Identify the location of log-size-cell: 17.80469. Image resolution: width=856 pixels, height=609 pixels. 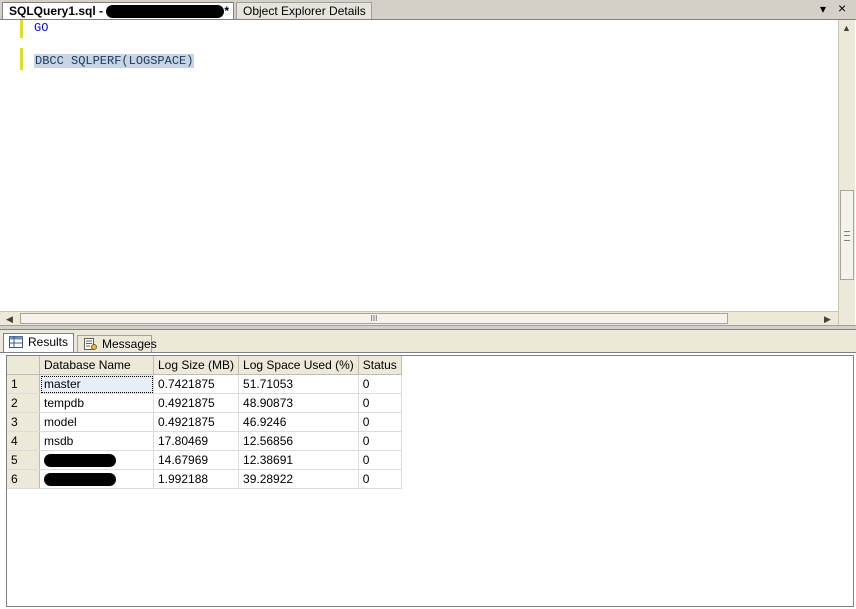
(196, 441).